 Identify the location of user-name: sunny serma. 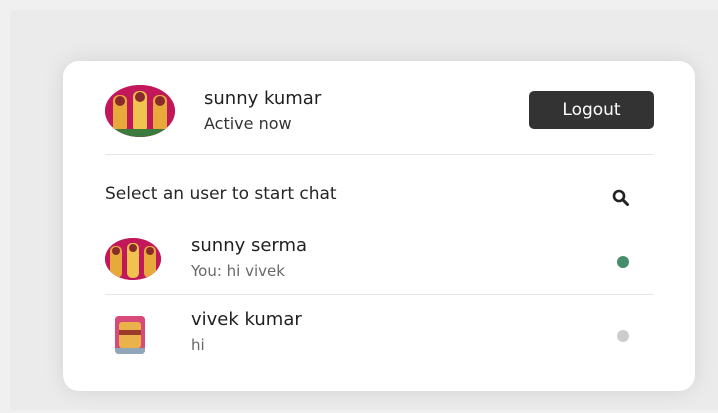
(249, 245).